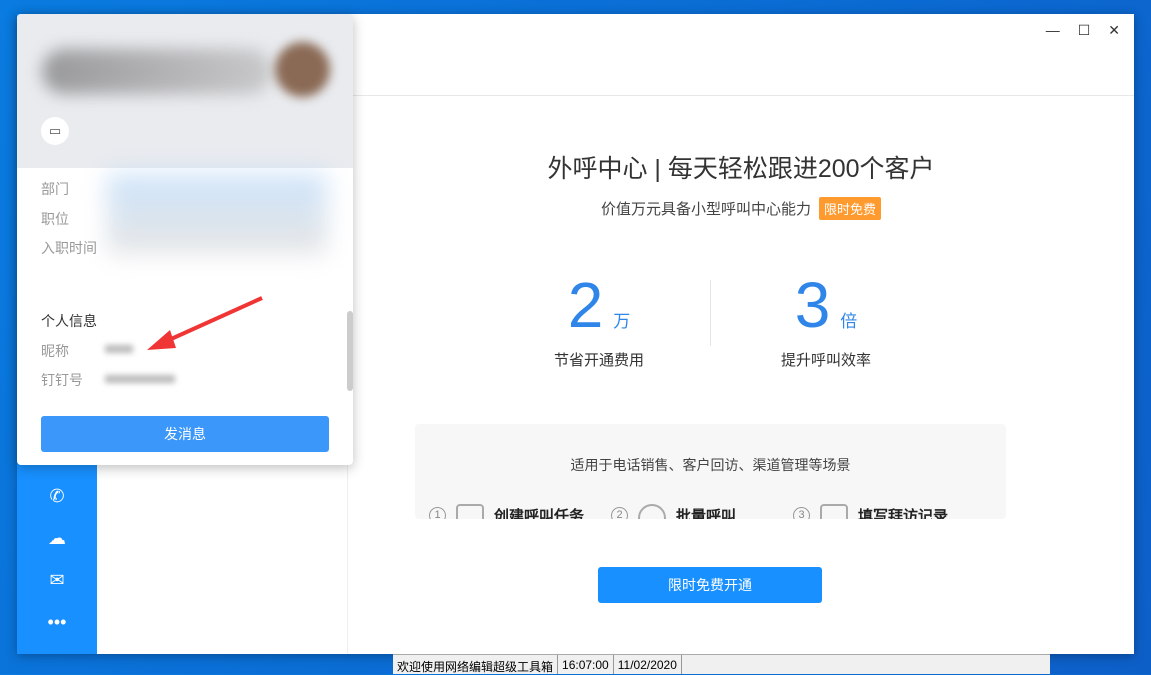  I want to click on status-message: 欢迎使用网络编辑超级工具箱, so click(476, 664).